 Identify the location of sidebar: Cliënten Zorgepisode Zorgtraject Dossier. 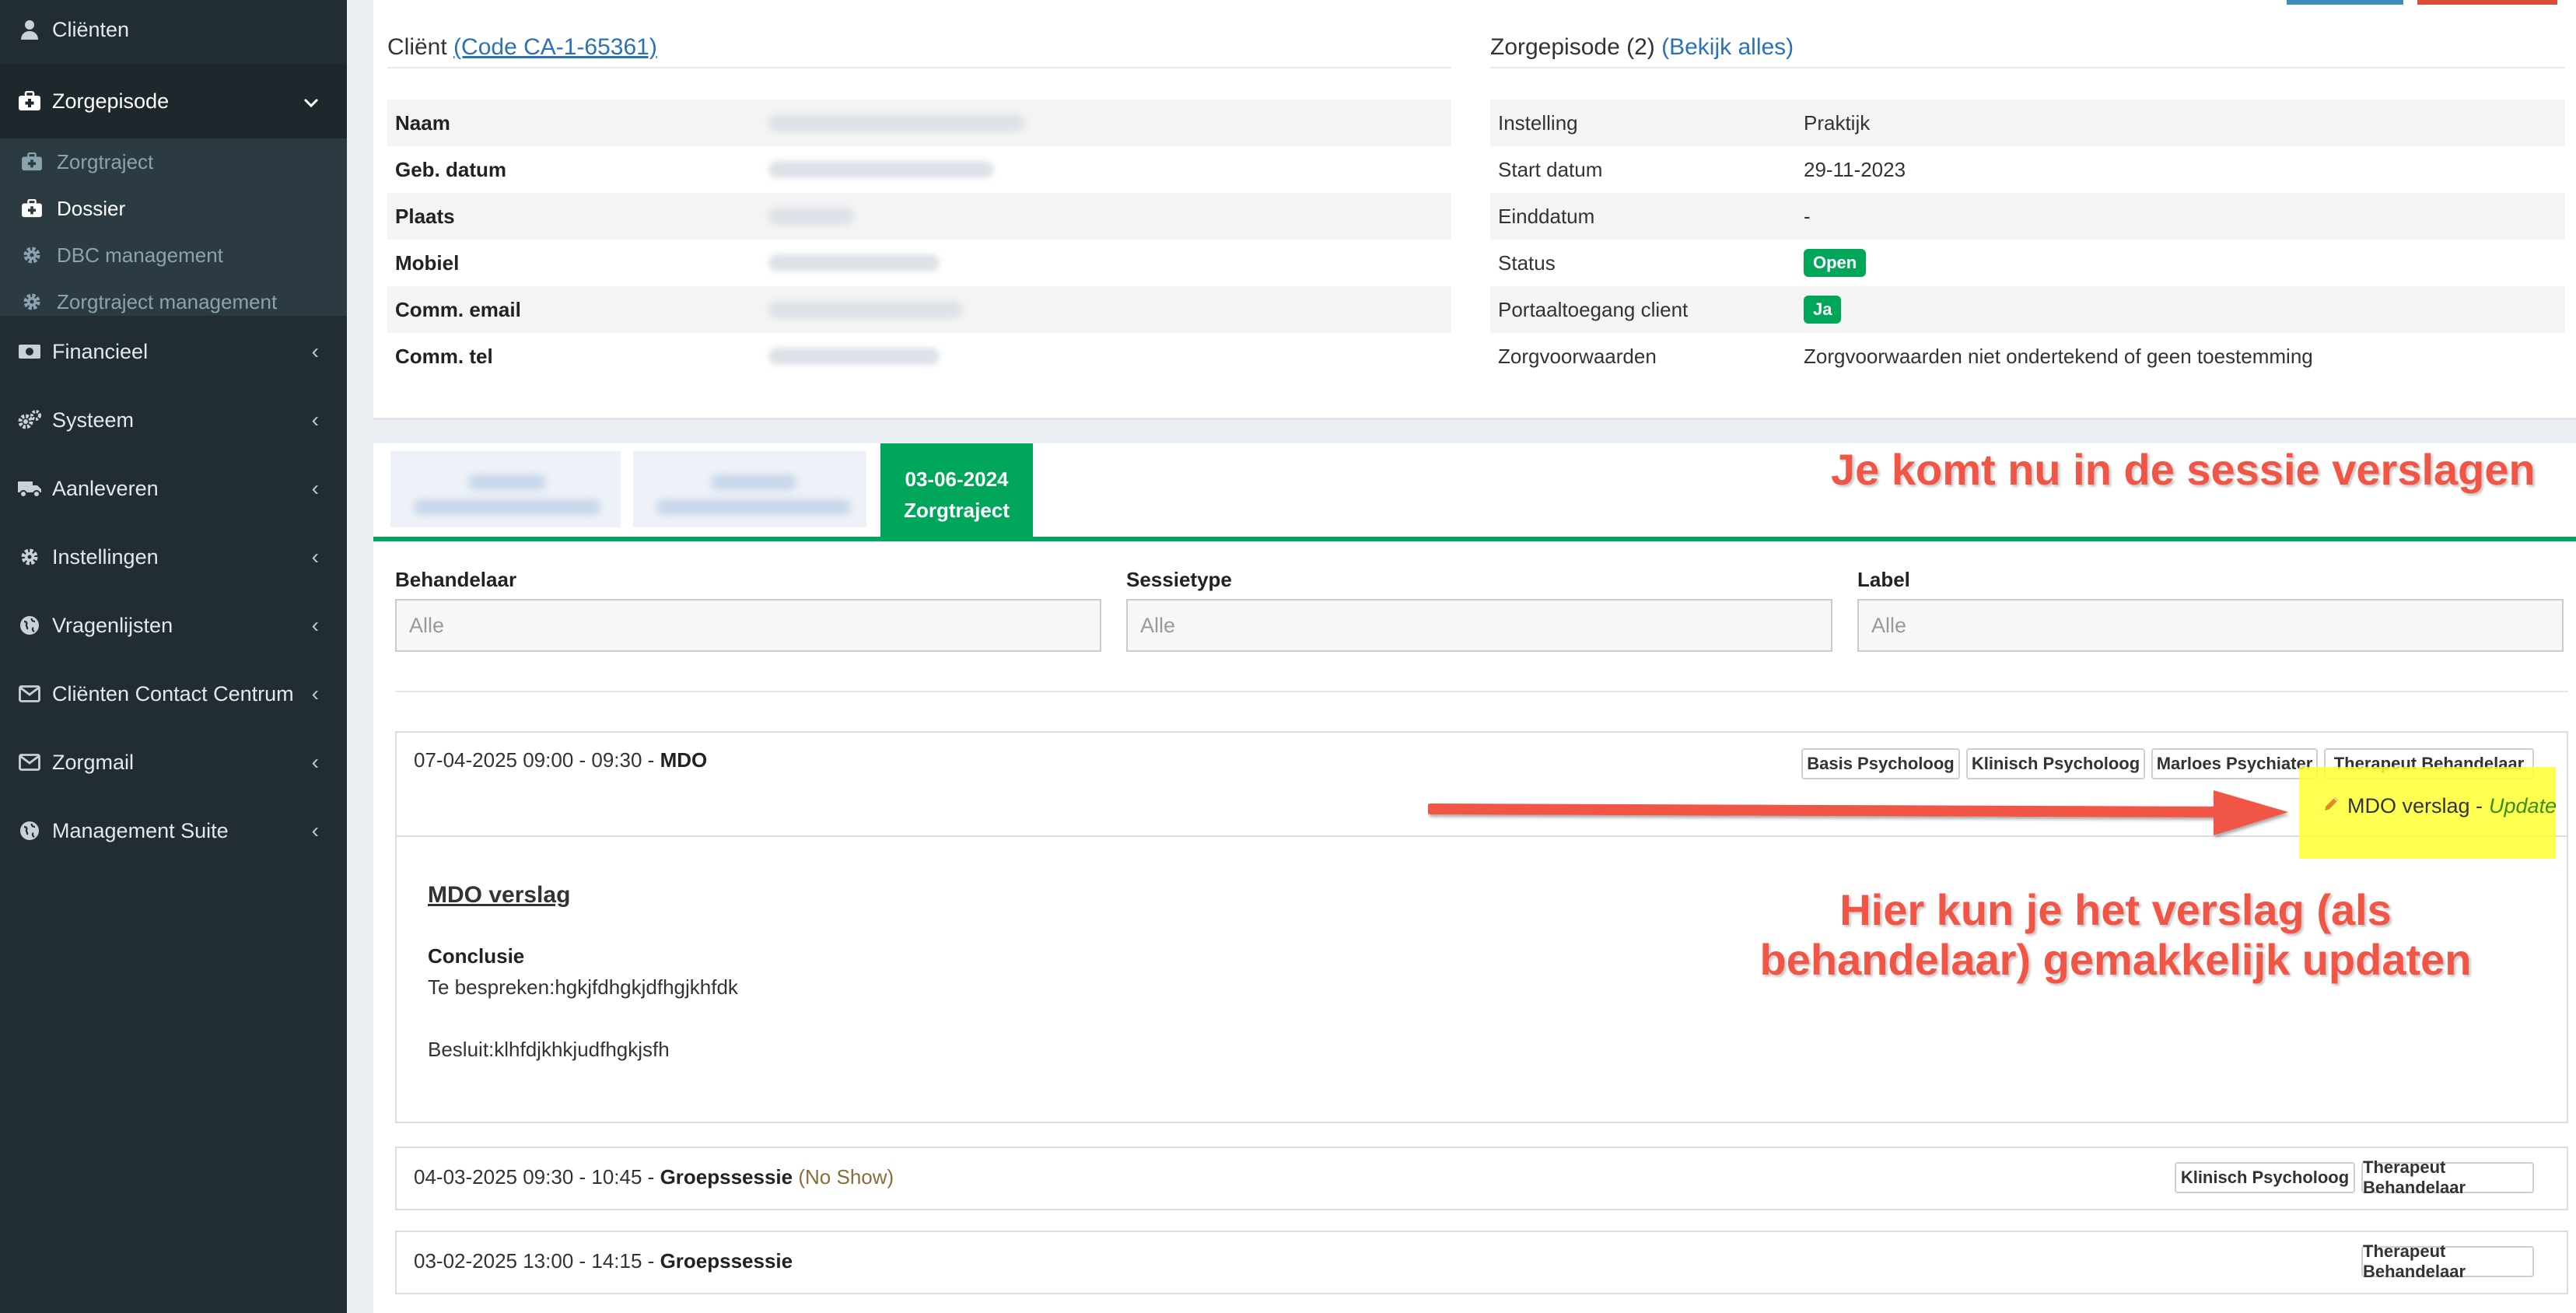
(173, 657).